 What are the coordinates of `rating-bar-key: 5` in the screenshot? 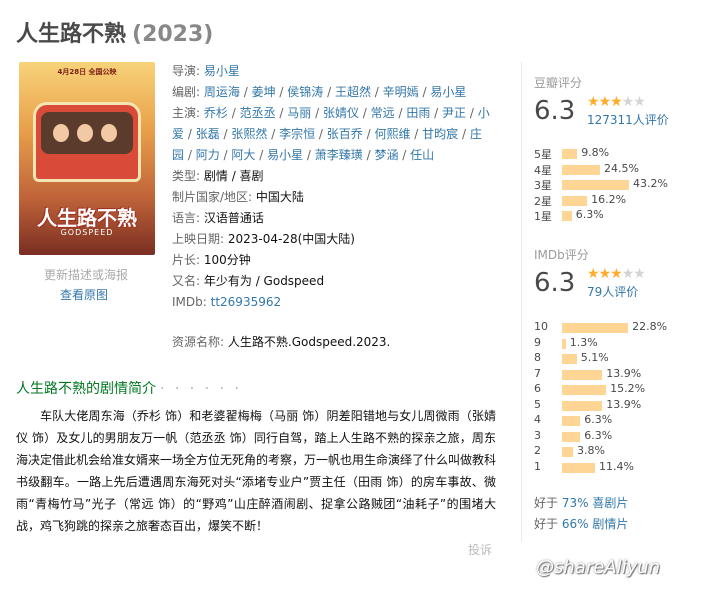 It's located at (537, 404).